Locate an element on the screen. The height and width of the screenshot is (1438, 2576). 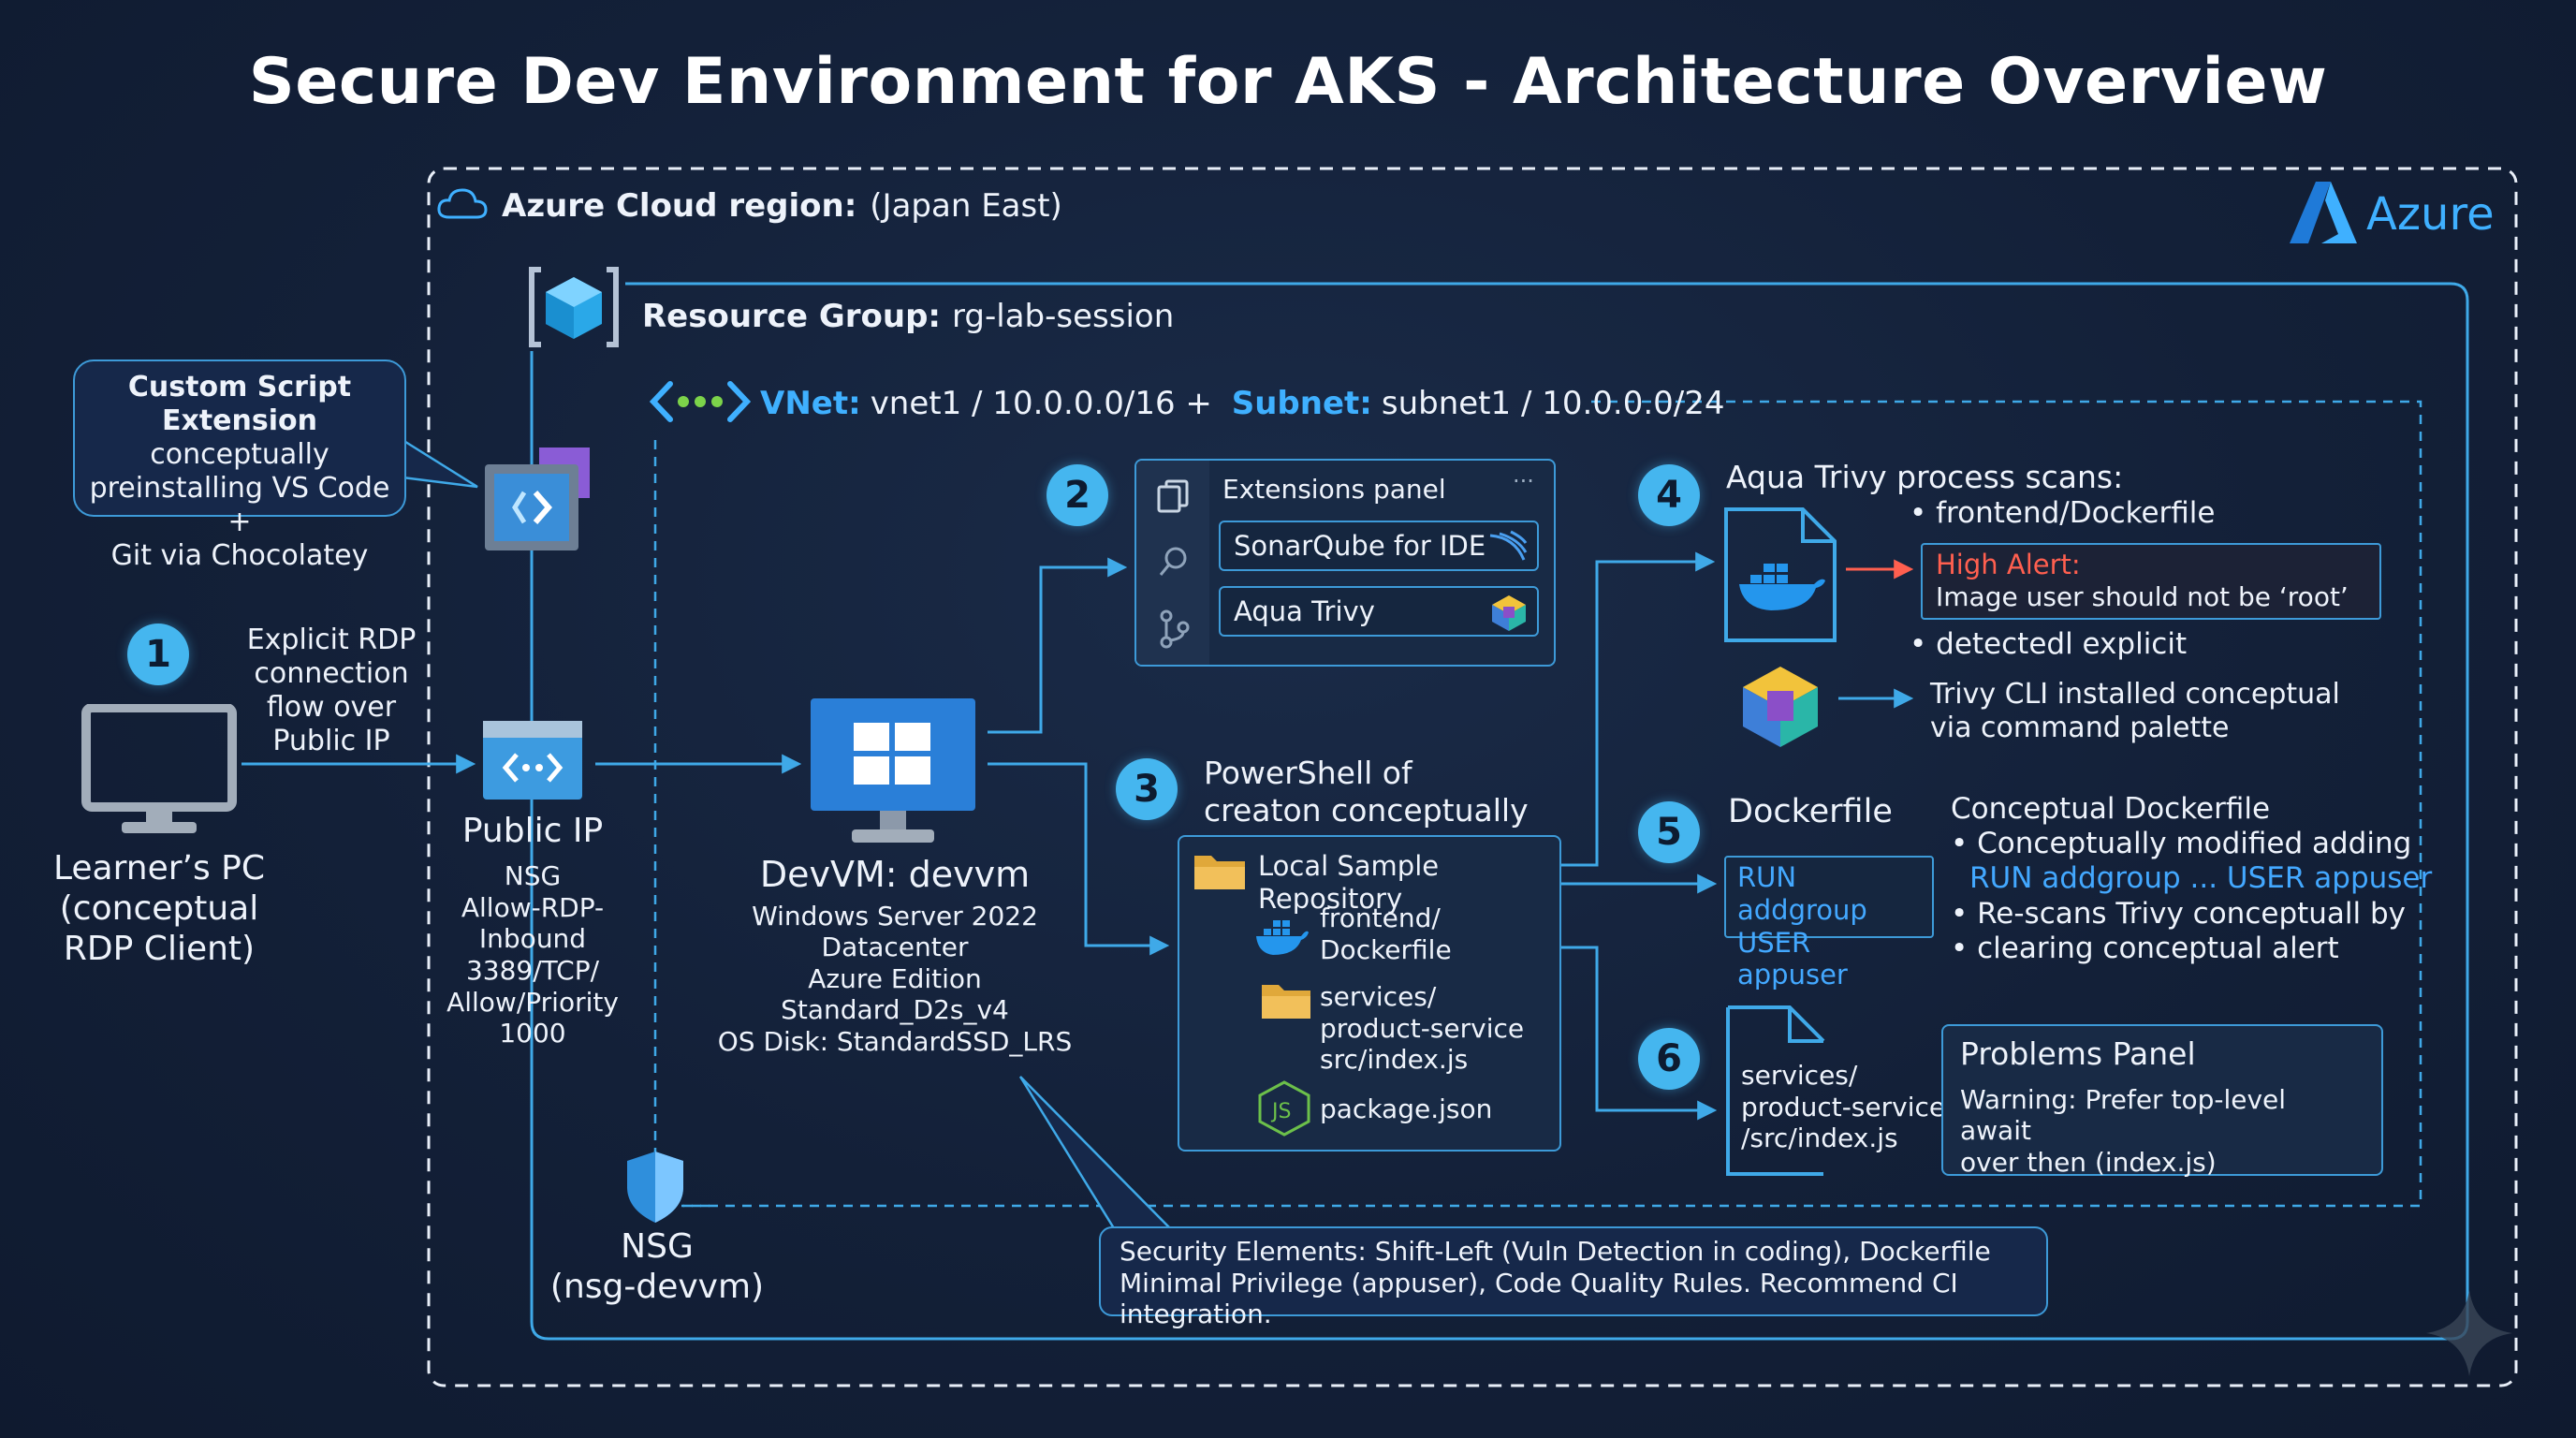
explorer-icon is located at coordinates (1173, 496).